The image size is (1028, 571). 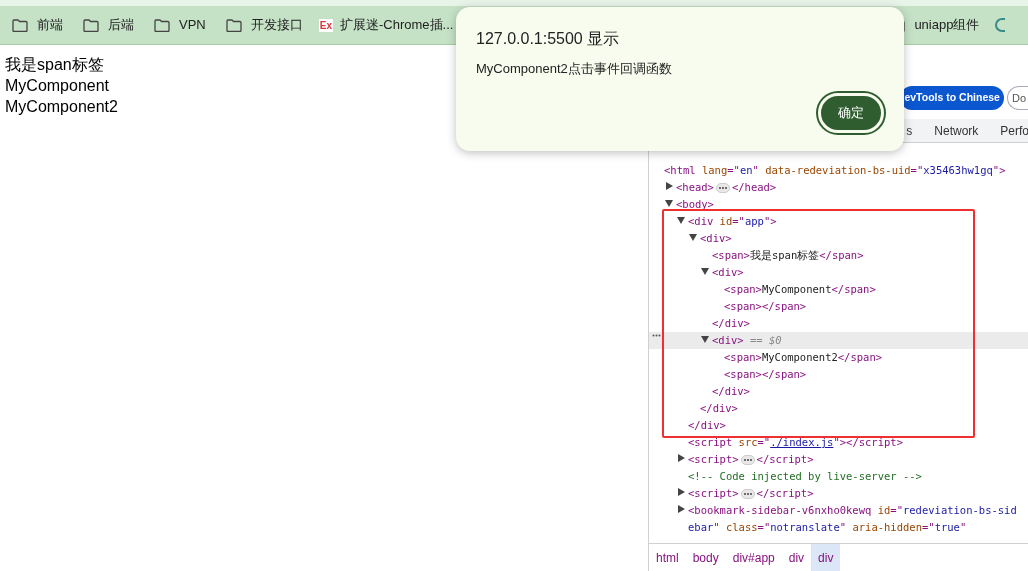 What do you see at coordinates (57, 86) in the screenshot?
I see `page-text: MyComponent` at bounding box center [57, 86].